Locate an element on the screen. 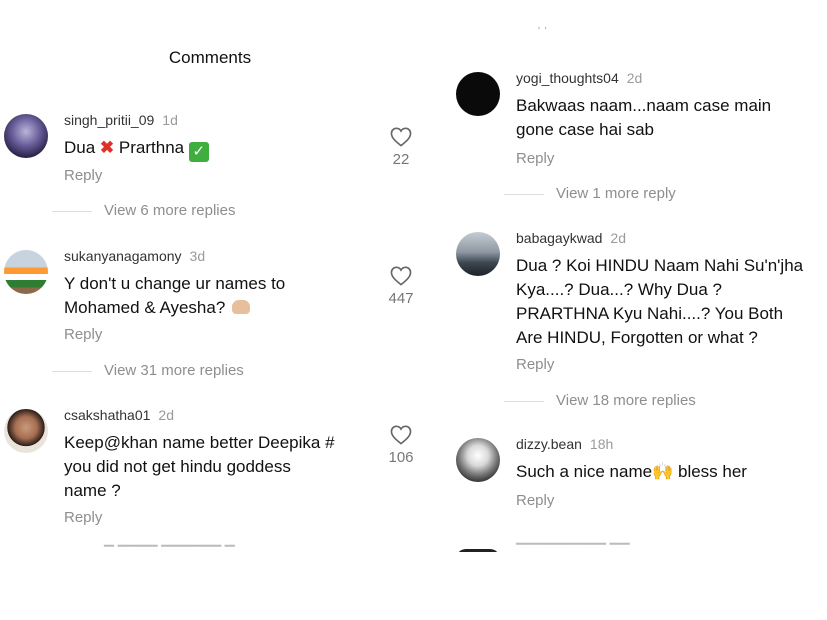 The width and height of the screenshot is (827, 620). comment-text-line: Are HINDU, Forgotten or what ? is located at coordinates (637, 337).